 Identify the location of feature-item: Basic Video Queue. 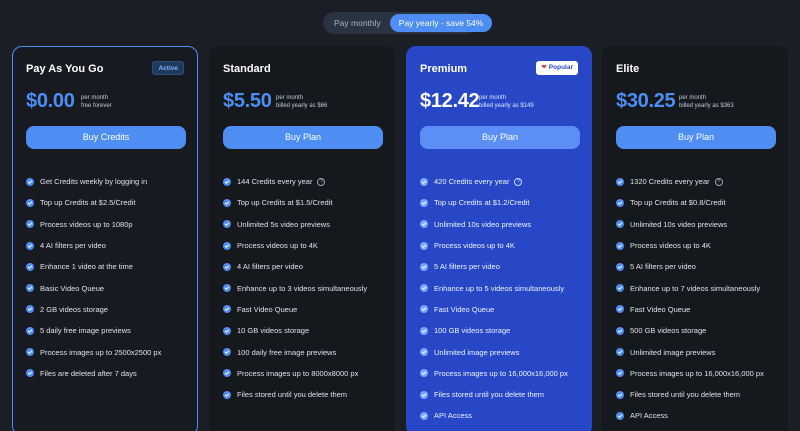
(93, 287).